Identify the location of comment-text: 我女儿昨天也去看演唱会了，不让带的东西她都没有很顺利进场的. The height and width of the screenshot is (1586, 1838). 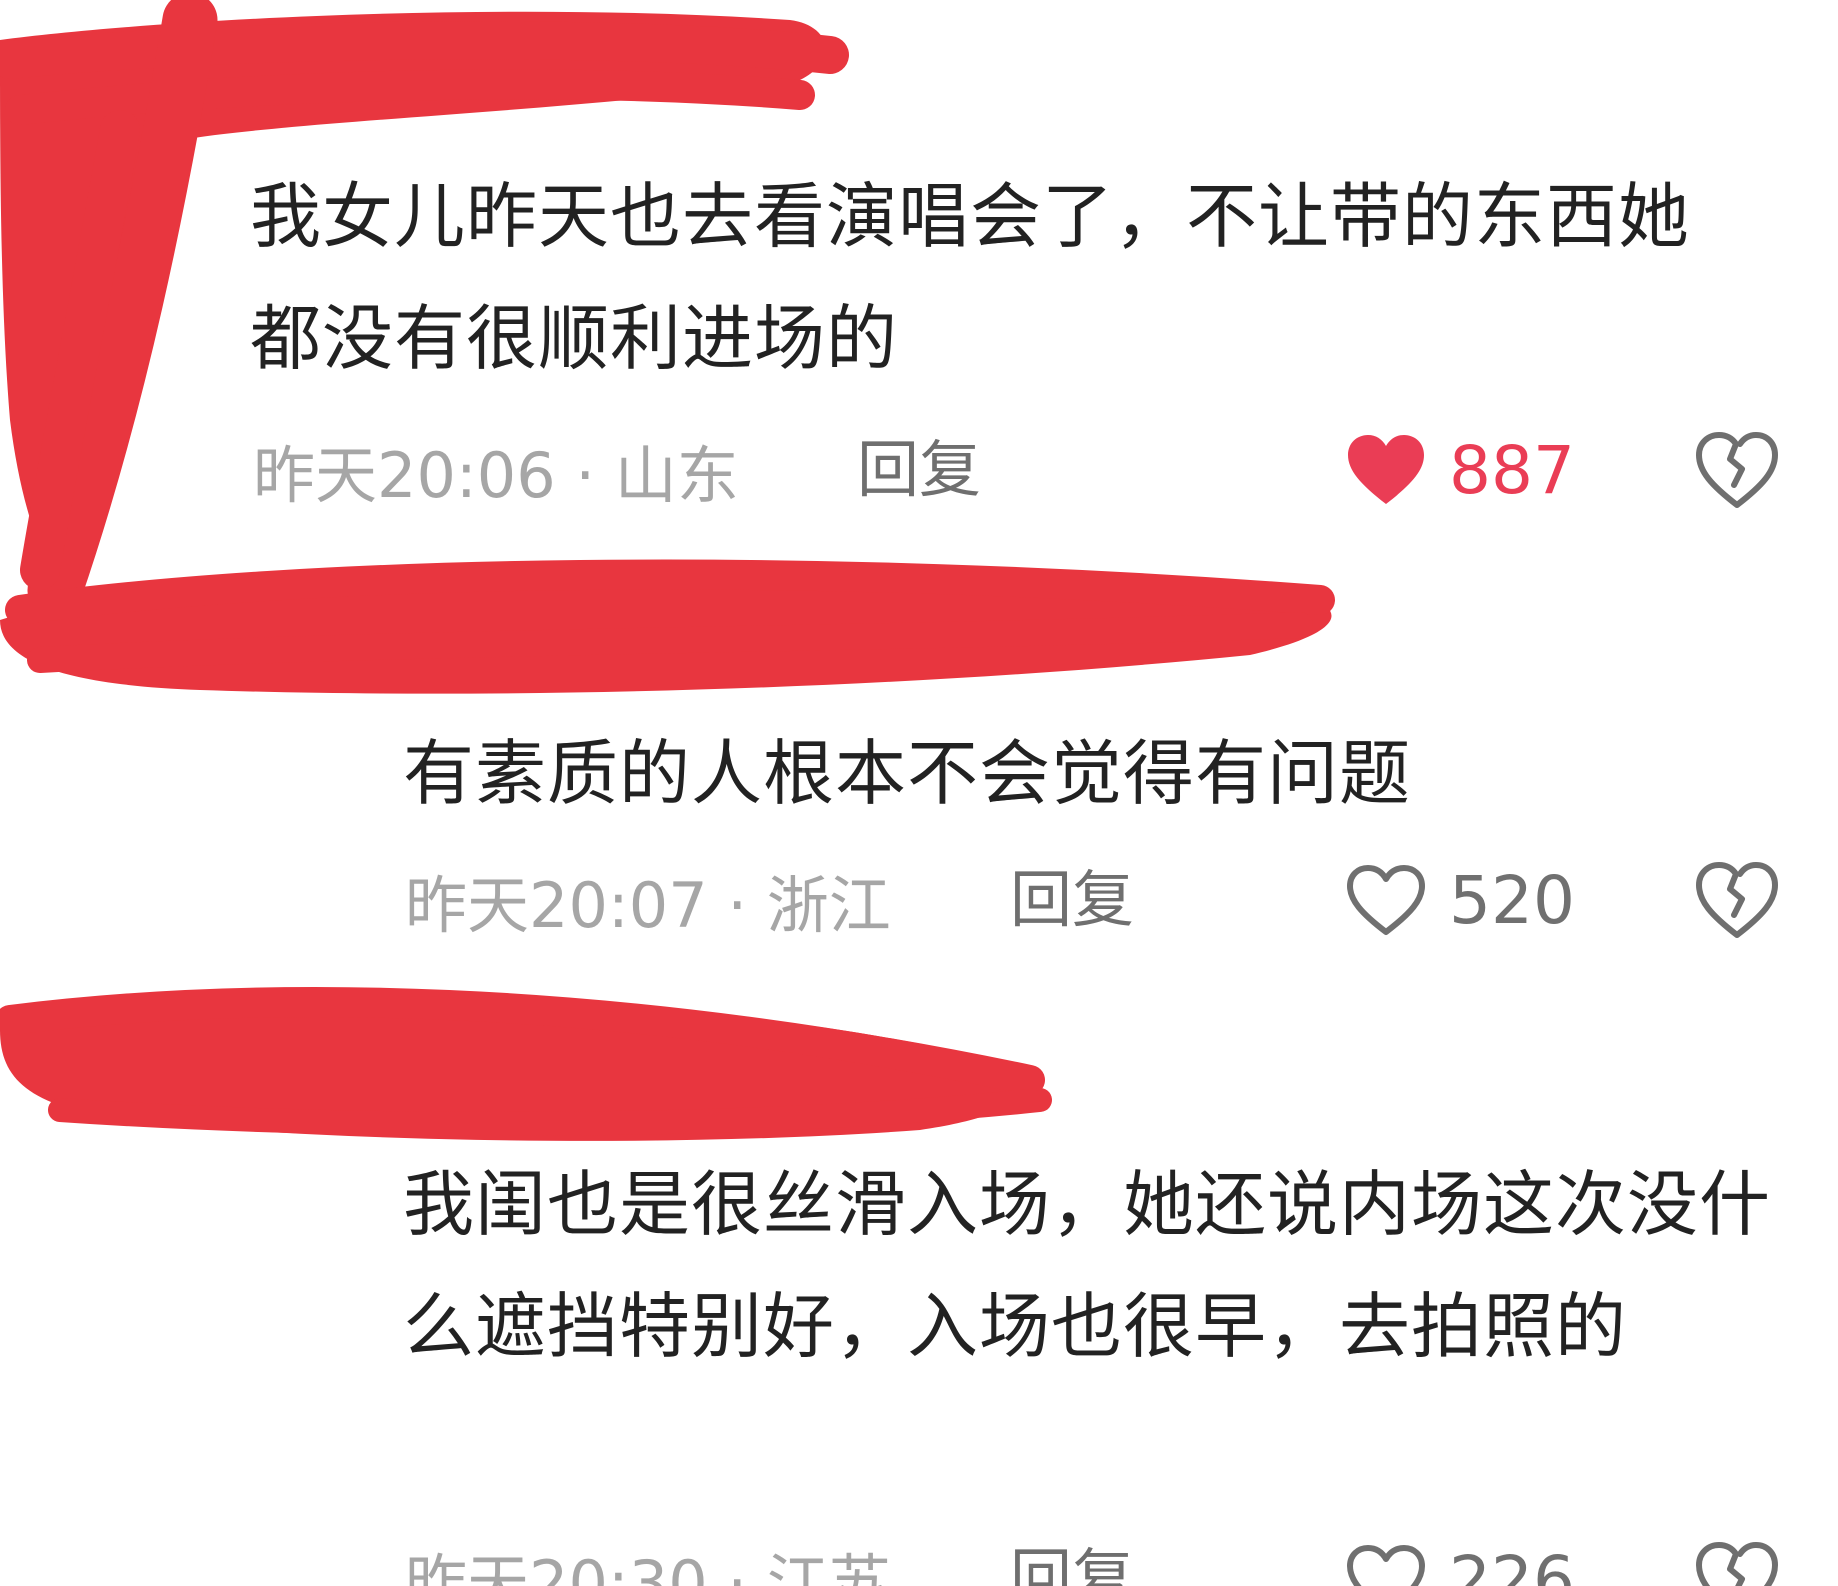
(970, 277).